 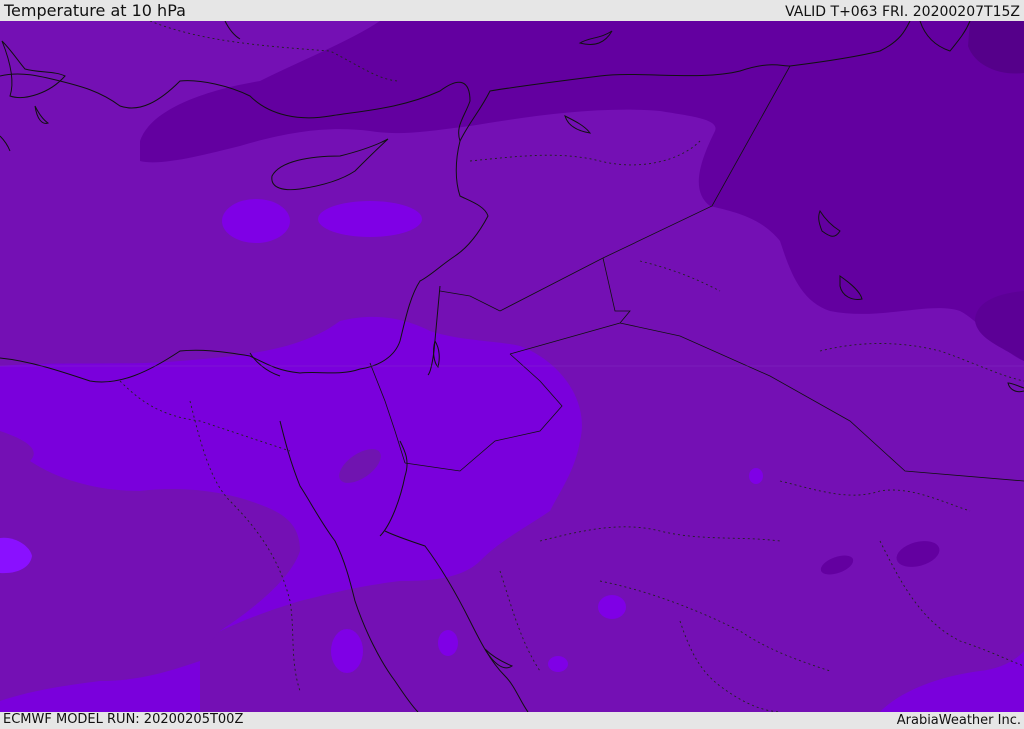 What do you see at coordinates (612, 607) in the screenshot?
I see `warm-spot-arabia` at bounding box center [612, 607].